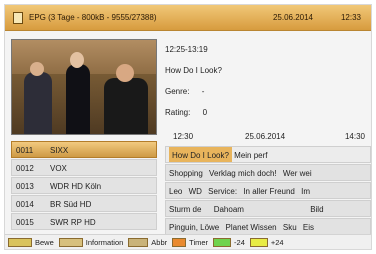 This screenshot has width=376, height=254. Describe the element at coordinates (277, 242) in the screenshot. I see `footer-plus24-label: +24` at that location.